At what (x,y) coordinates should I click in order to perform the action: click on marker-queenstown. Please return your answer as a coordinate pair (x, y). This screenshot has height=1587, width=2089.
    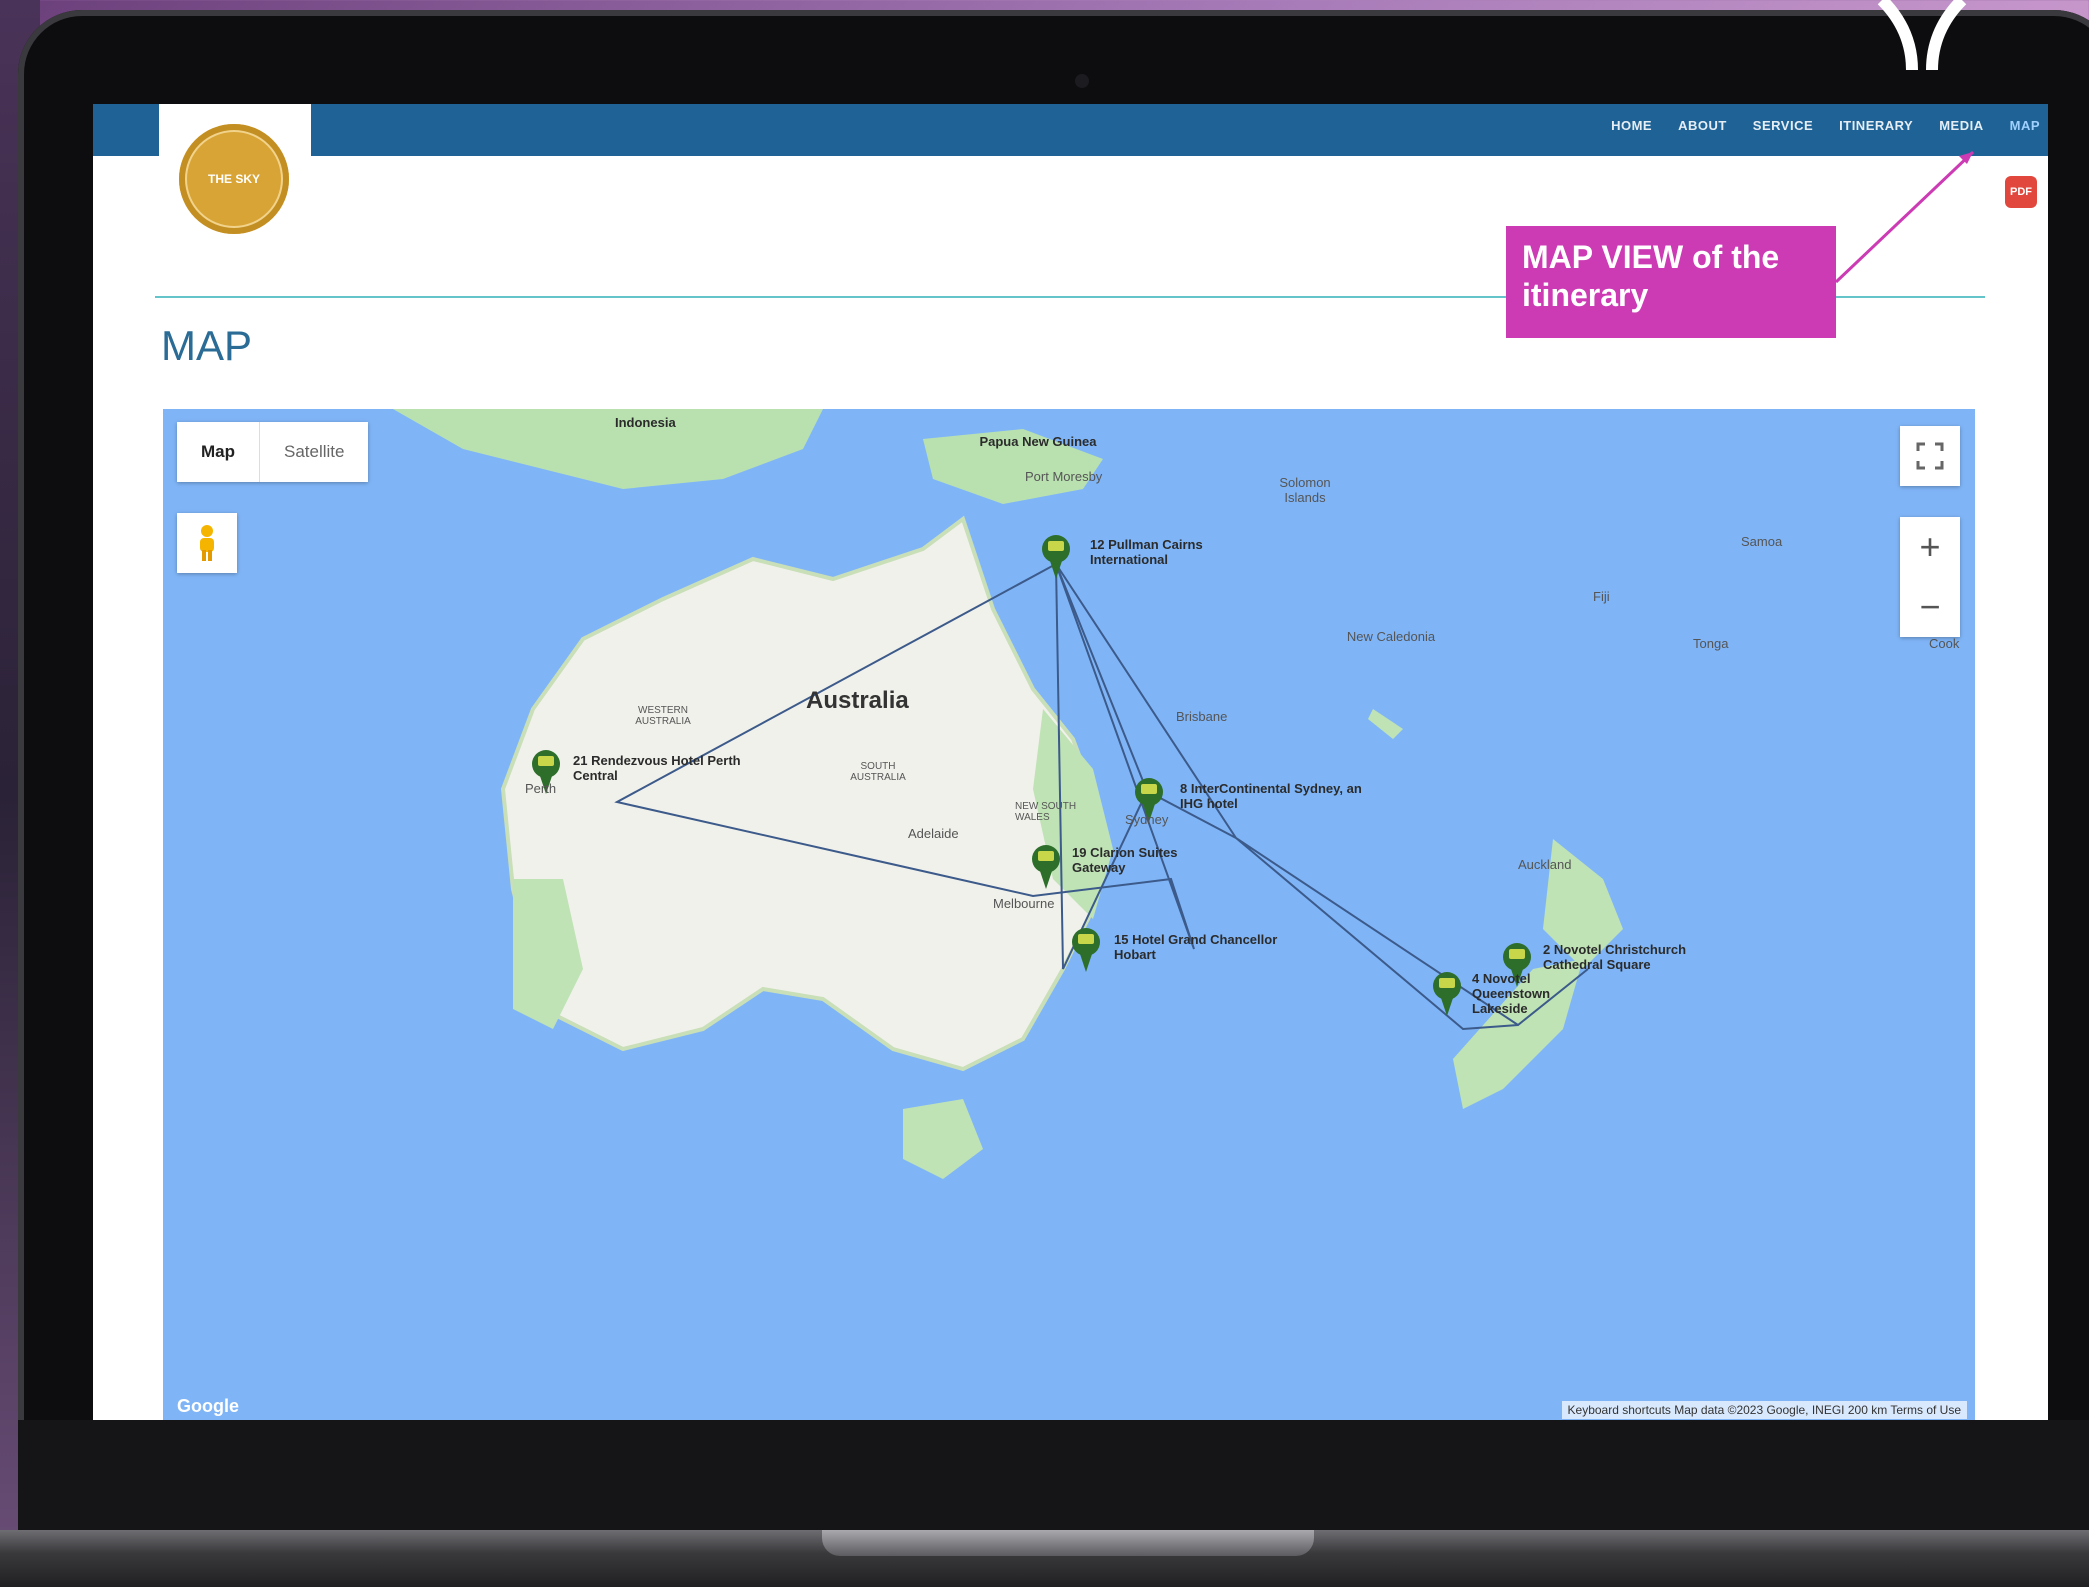
    Looking at the image, I should click on (1447, 994).